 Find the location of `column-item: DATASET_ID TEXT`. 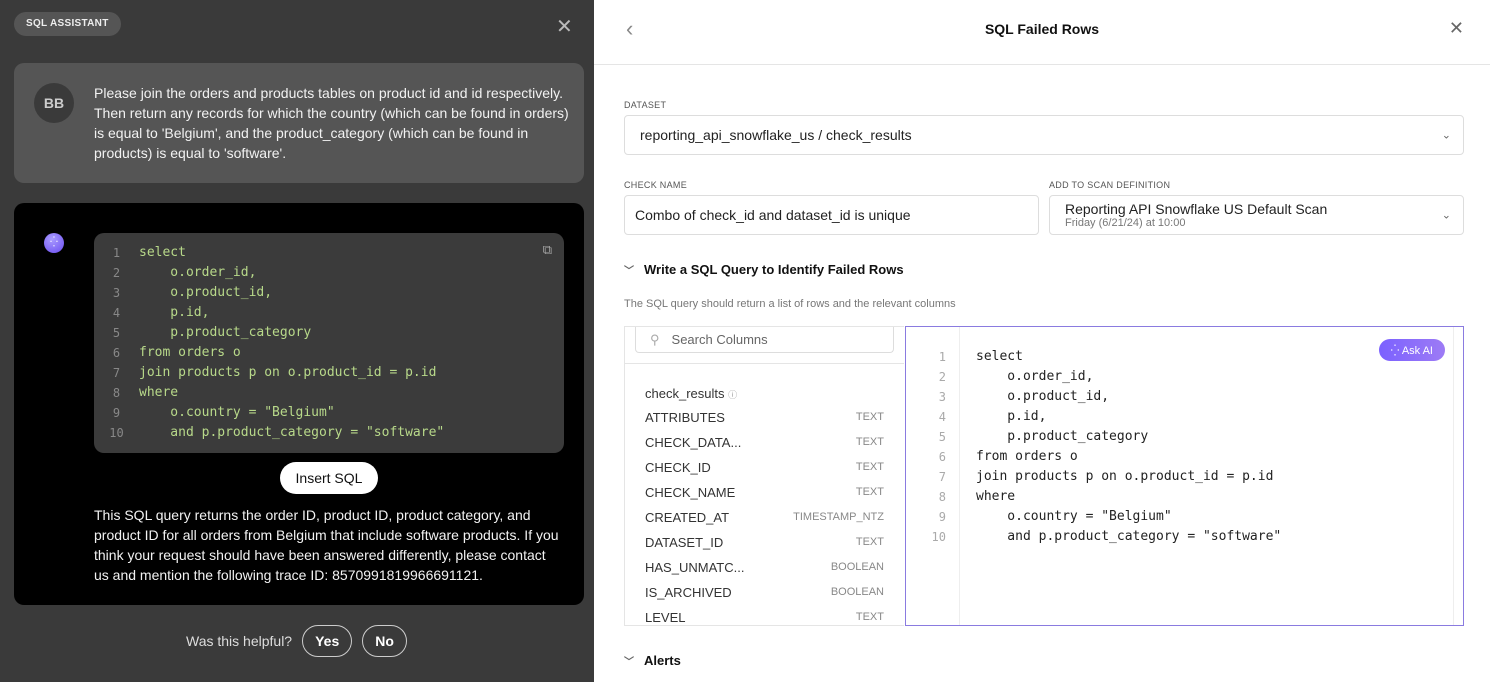

column-item: DATASET_ID TEXT is located at coordinates (764, 542).